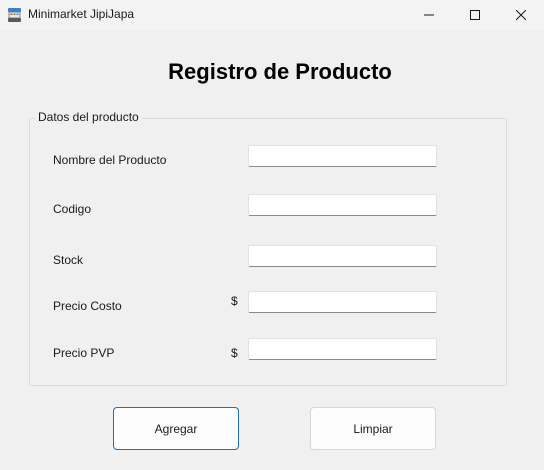 The image size is (544, 470). Describe the element at coordinates (87, 306) in the screenshot. I see `precio-costo-label: Precio Costo` at that location.